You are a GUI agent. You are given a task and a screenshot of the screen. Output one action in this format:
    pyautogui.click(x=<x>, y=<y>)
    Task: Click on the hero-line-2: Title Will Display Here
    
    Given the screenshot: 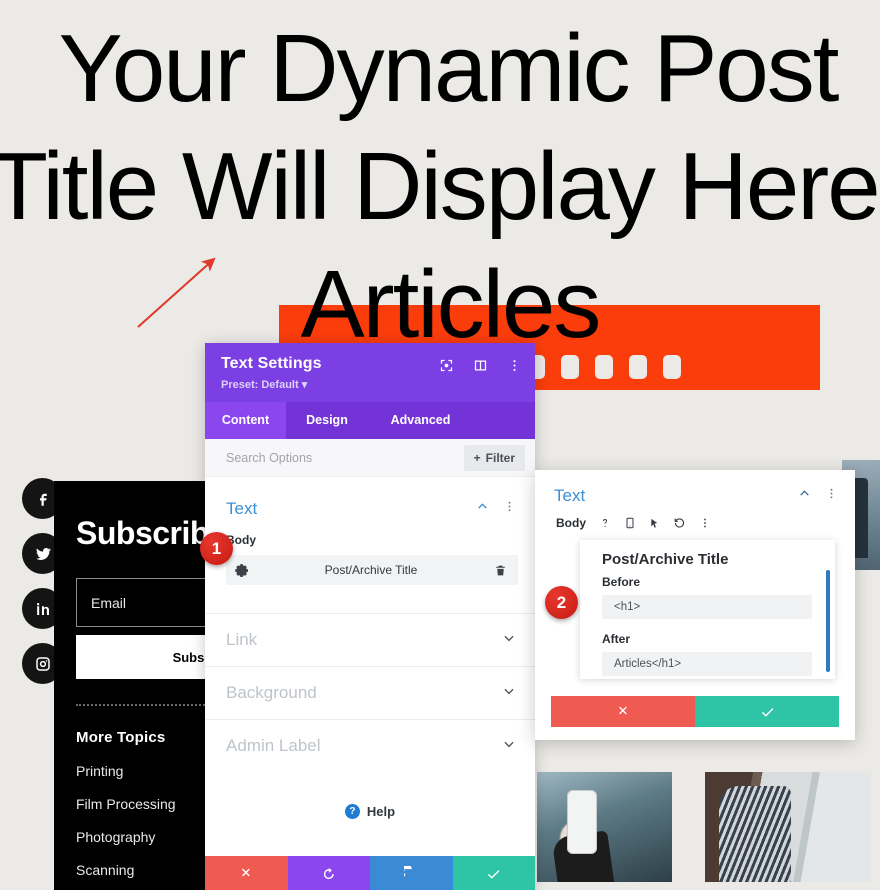 What is the action you would take?
    pyautogui.click(x=440, y=186)
    